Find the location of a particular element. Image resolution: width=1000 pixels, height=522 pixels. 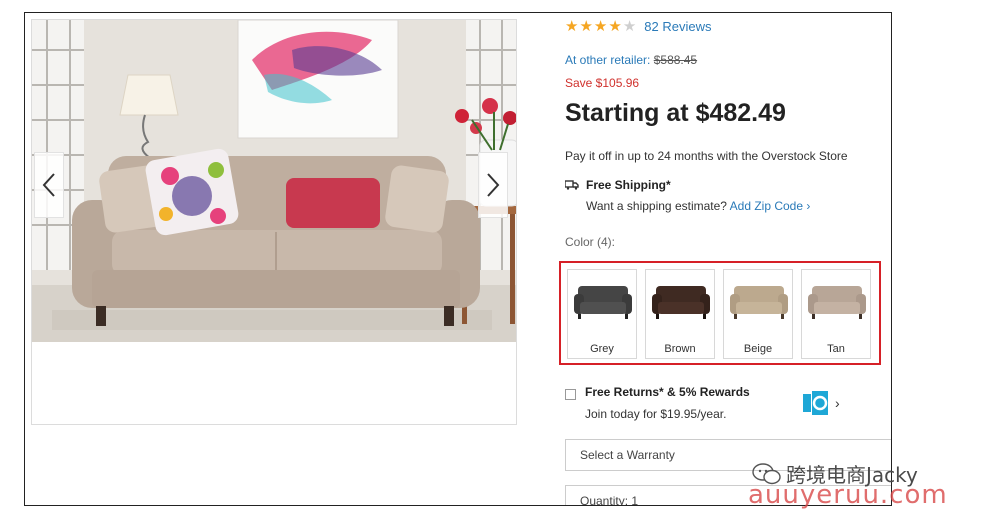

chevron-right-icon: › is located at coordinates (837, 403).